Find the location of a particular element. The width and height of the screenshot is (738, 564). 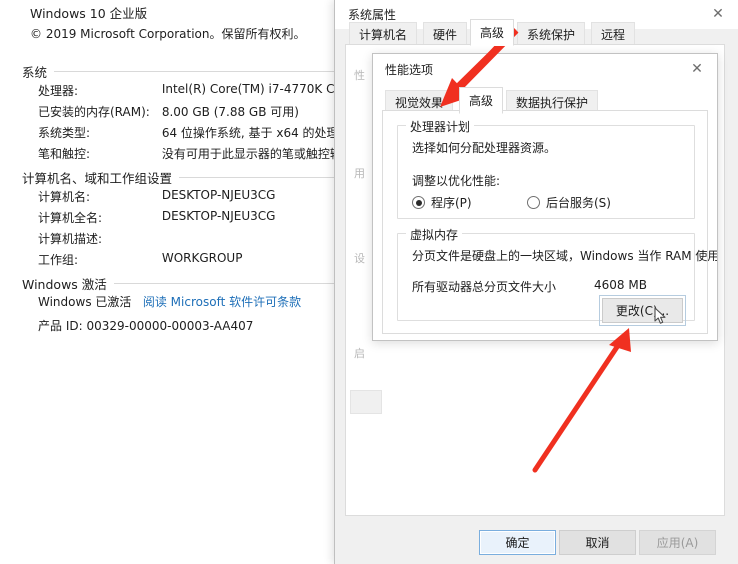

row-value: WORKGROUP is located at coordinates (202, 258).